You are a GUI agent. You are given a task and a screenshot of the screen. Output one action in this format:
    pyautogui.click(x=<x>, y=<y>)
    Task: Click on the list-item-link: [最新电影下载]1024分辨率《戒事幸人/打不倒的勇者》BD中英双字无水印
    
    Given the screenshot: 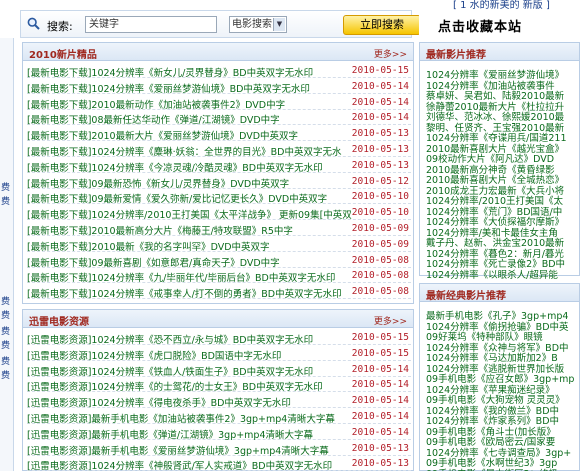 What is the action you would take?
    pyautogui.click(x=184, y=293)
    